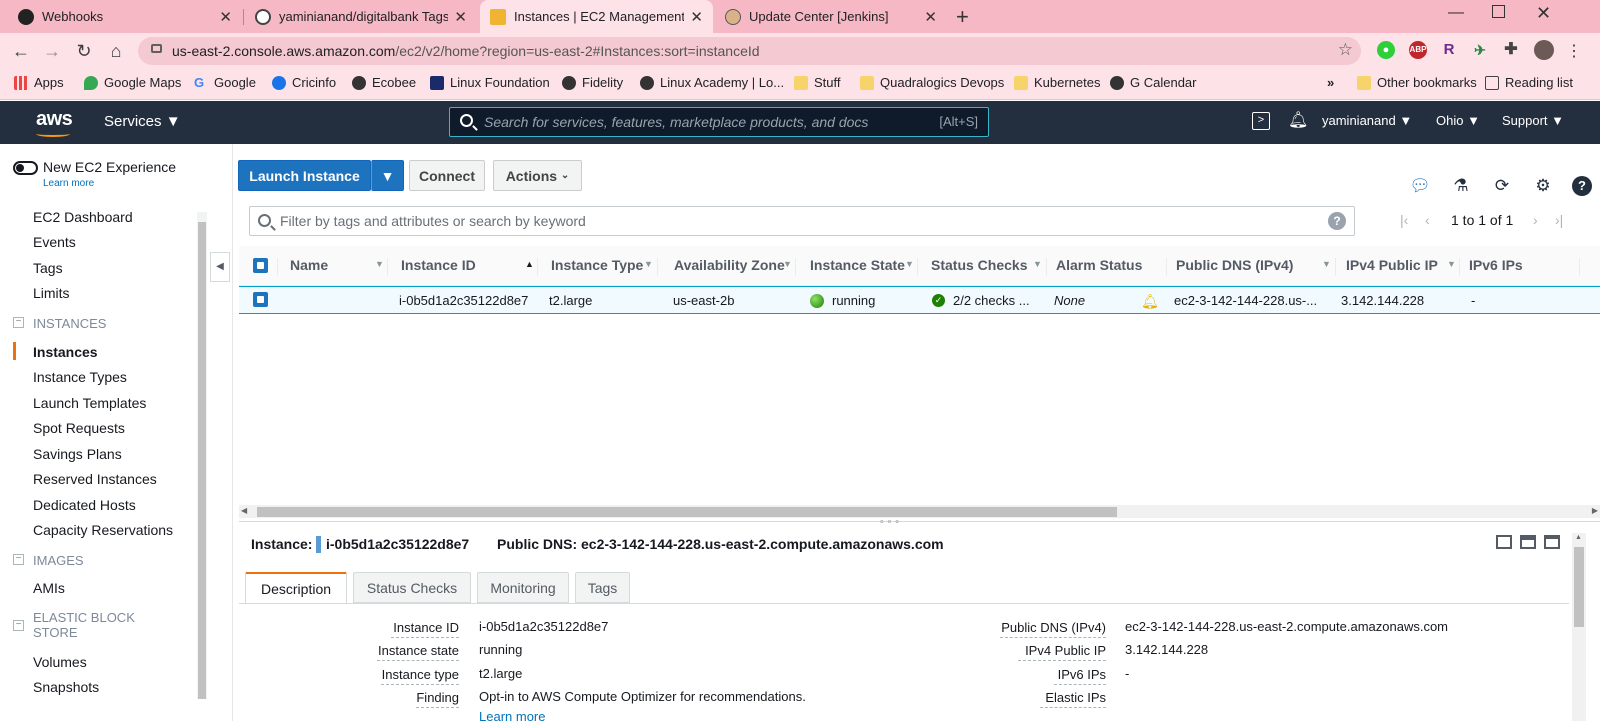  I want to click on minimize-button: —, so click(1456, 13).